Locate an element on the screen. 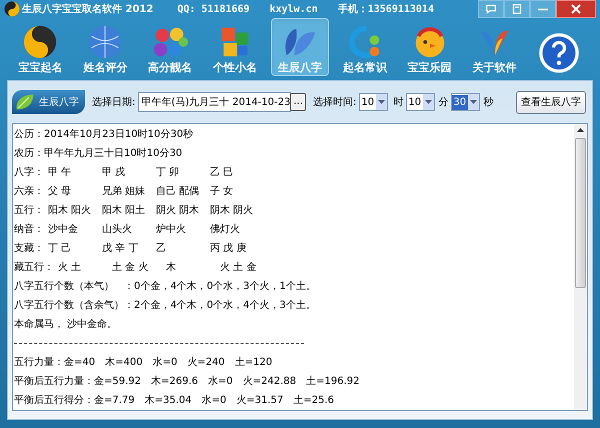  row-value: 土 金 火 is located at coordinates (130, 267).